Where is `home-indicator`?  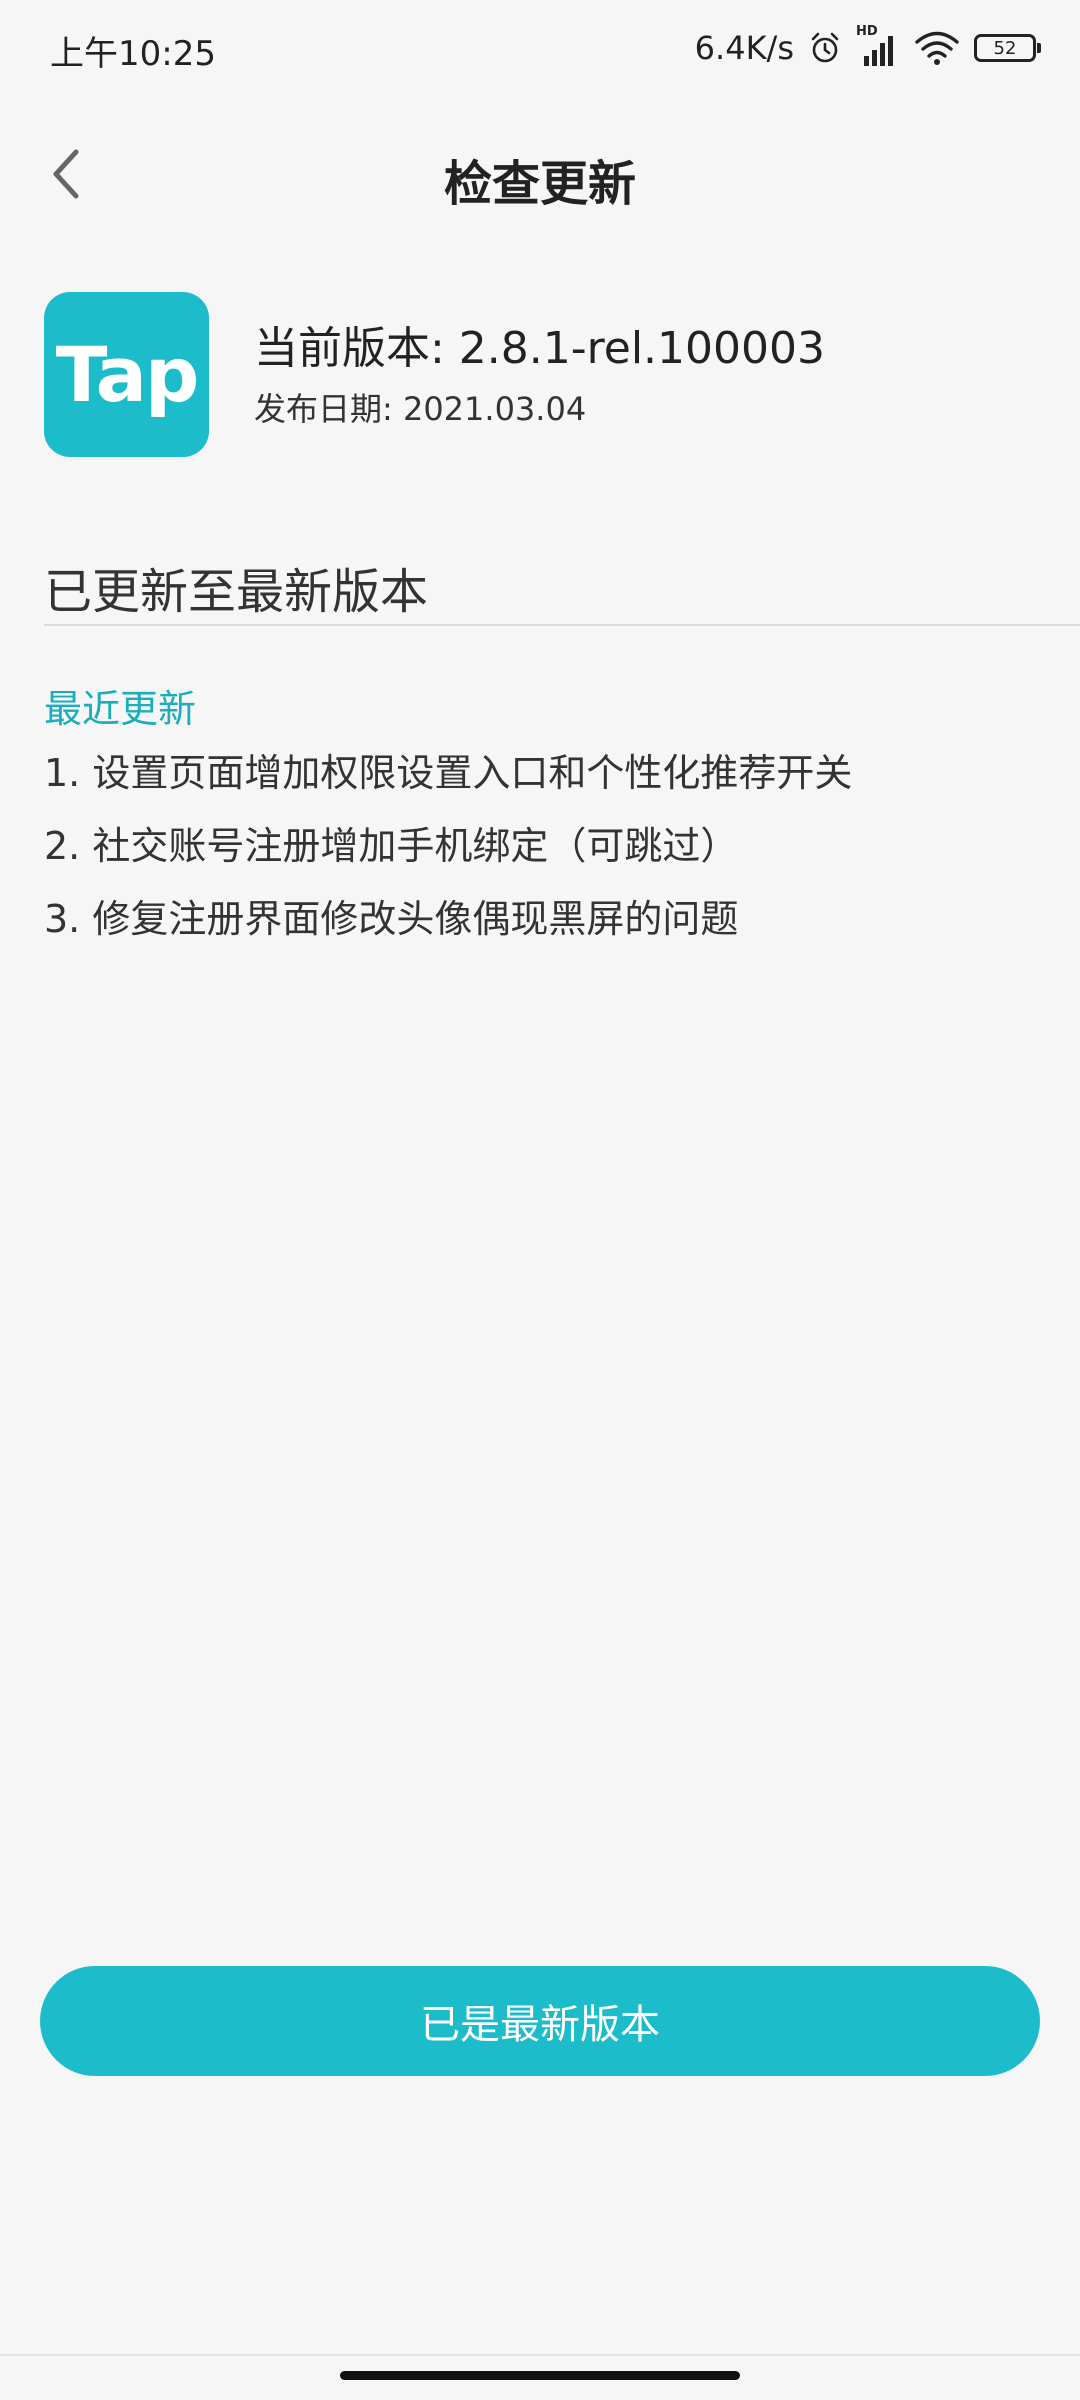
home-indicator is located at coordinates (540, 2375).